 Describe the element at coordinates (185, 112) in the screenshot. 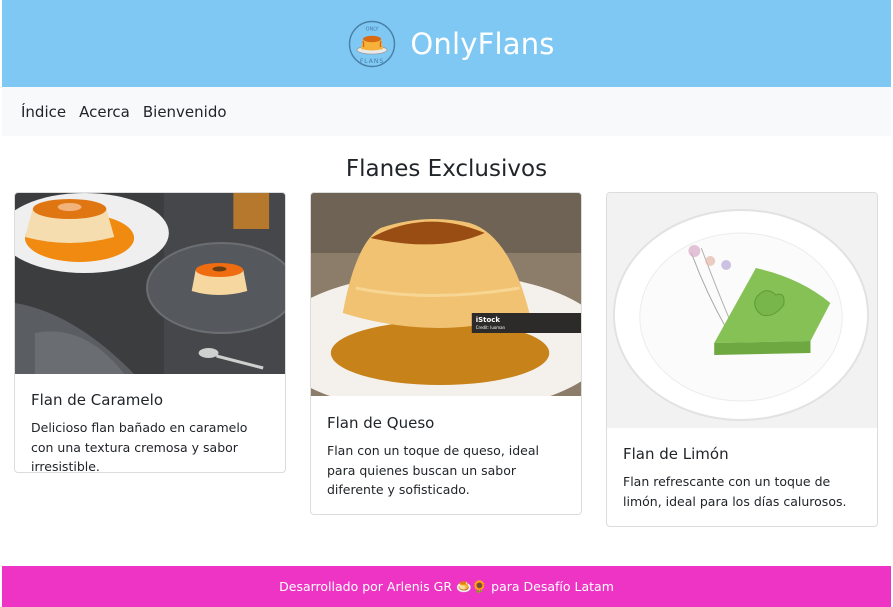

I see `nav-link-bienvenido: Bienvenido` at that location.